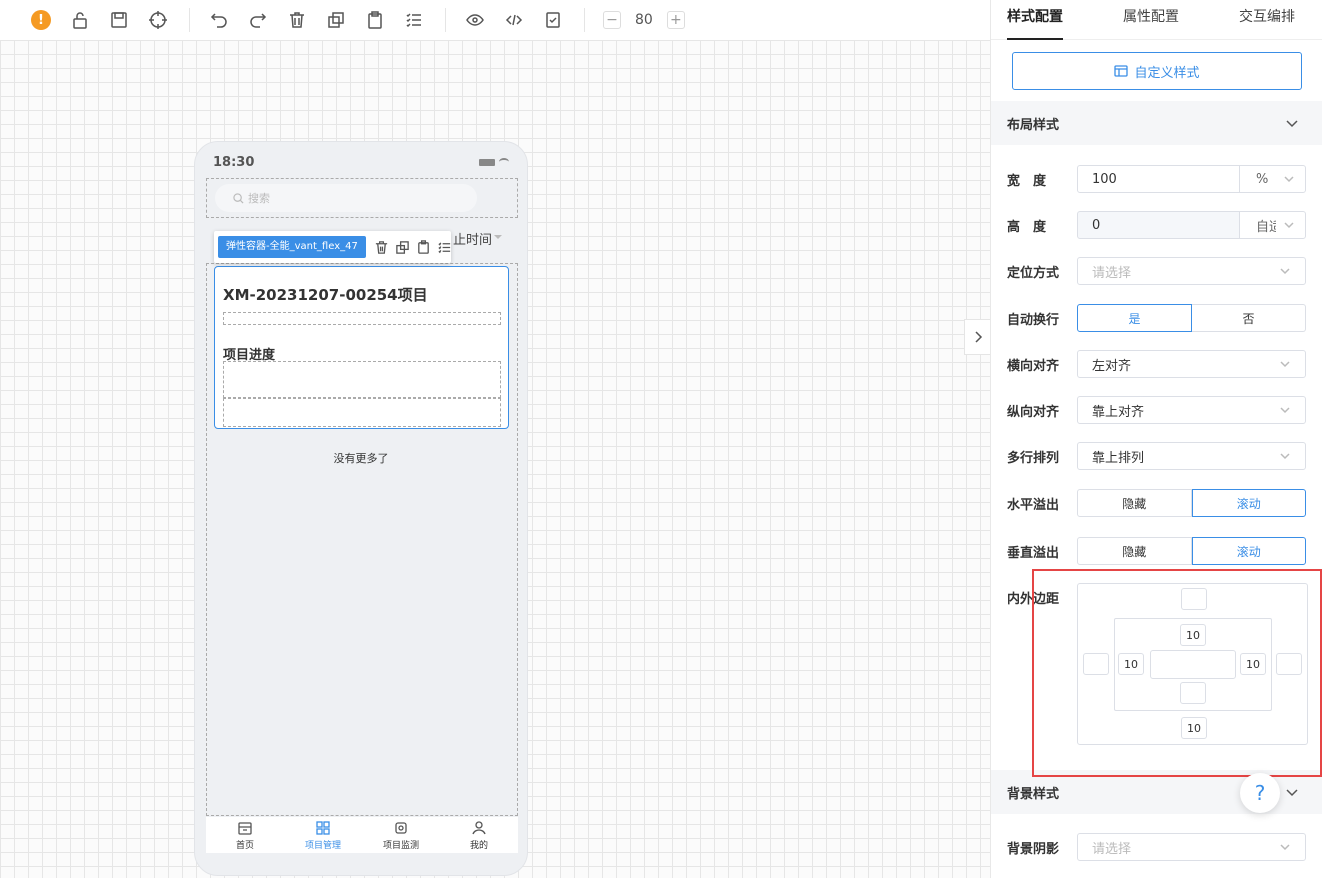  What do you see at coordinates (245, 828) in the screenshot?
I see `home-icon` at bounding box center [245, 828].